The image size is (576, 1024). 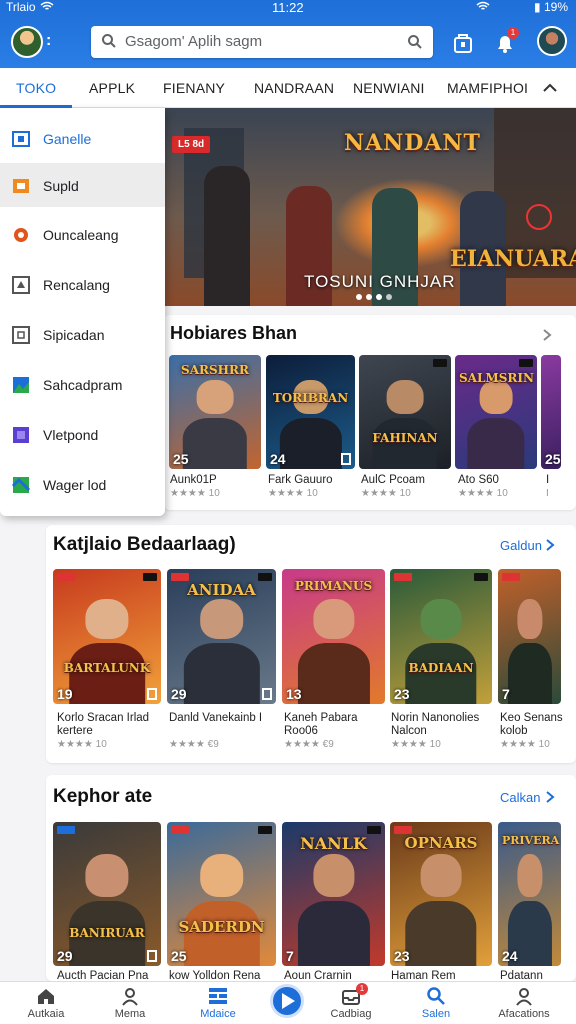 I want to click on nav-label: Mdaice, so click(x=218, y=1014).